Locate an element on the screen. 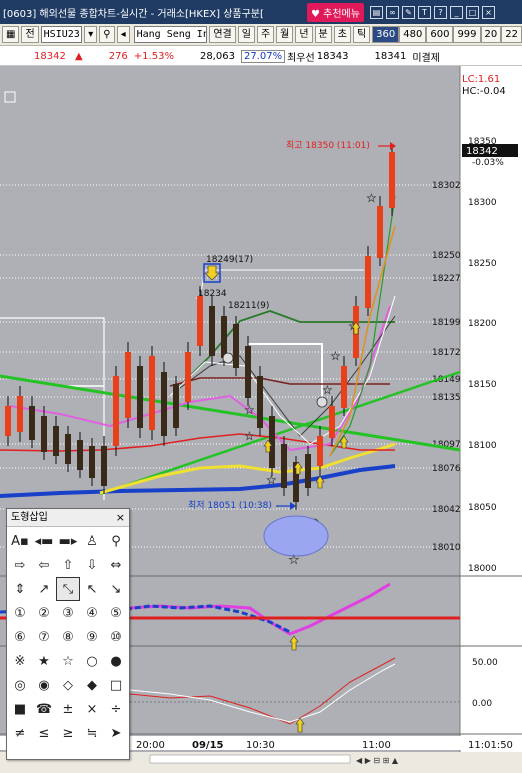 Image resolution: width=522 pixels, height=773 pixels. number-2-icon: ② is located at coordinates (44, 613).